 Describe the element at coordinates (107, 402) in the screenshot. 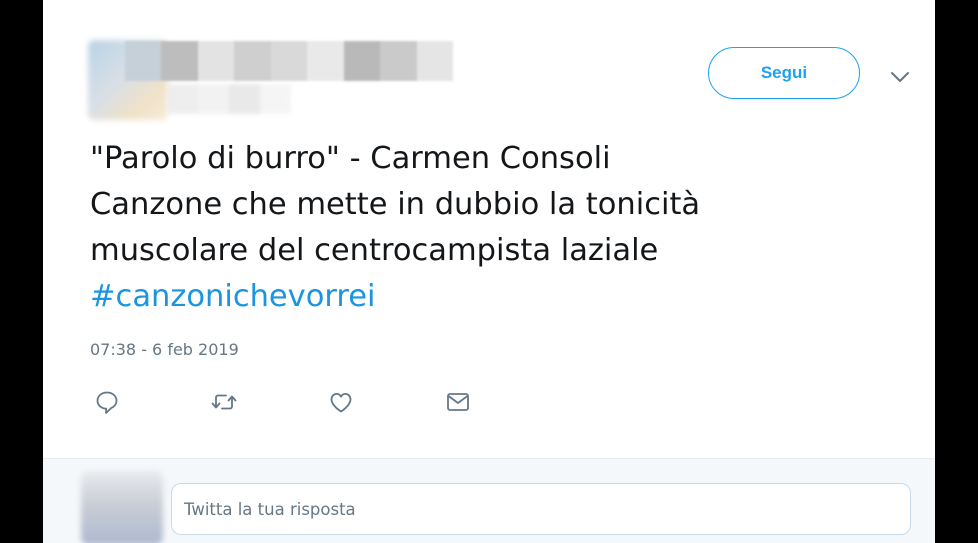

I see `reply-icon` at that location.